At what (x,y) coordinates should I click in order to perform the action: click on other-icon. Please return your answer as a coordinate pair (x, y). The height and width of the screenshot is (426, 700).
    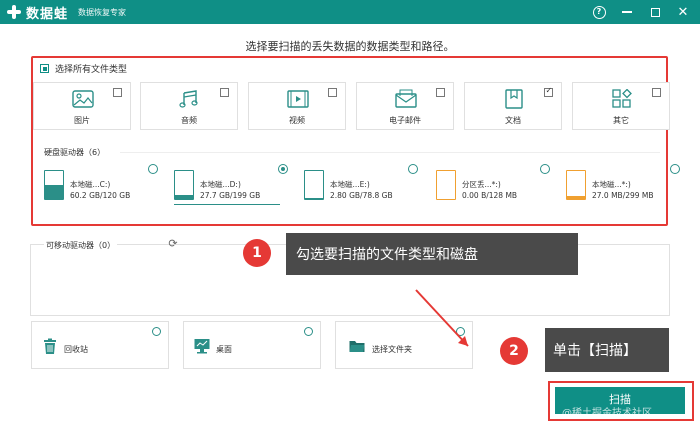
    Looking at the image, I should click on (622, 98).